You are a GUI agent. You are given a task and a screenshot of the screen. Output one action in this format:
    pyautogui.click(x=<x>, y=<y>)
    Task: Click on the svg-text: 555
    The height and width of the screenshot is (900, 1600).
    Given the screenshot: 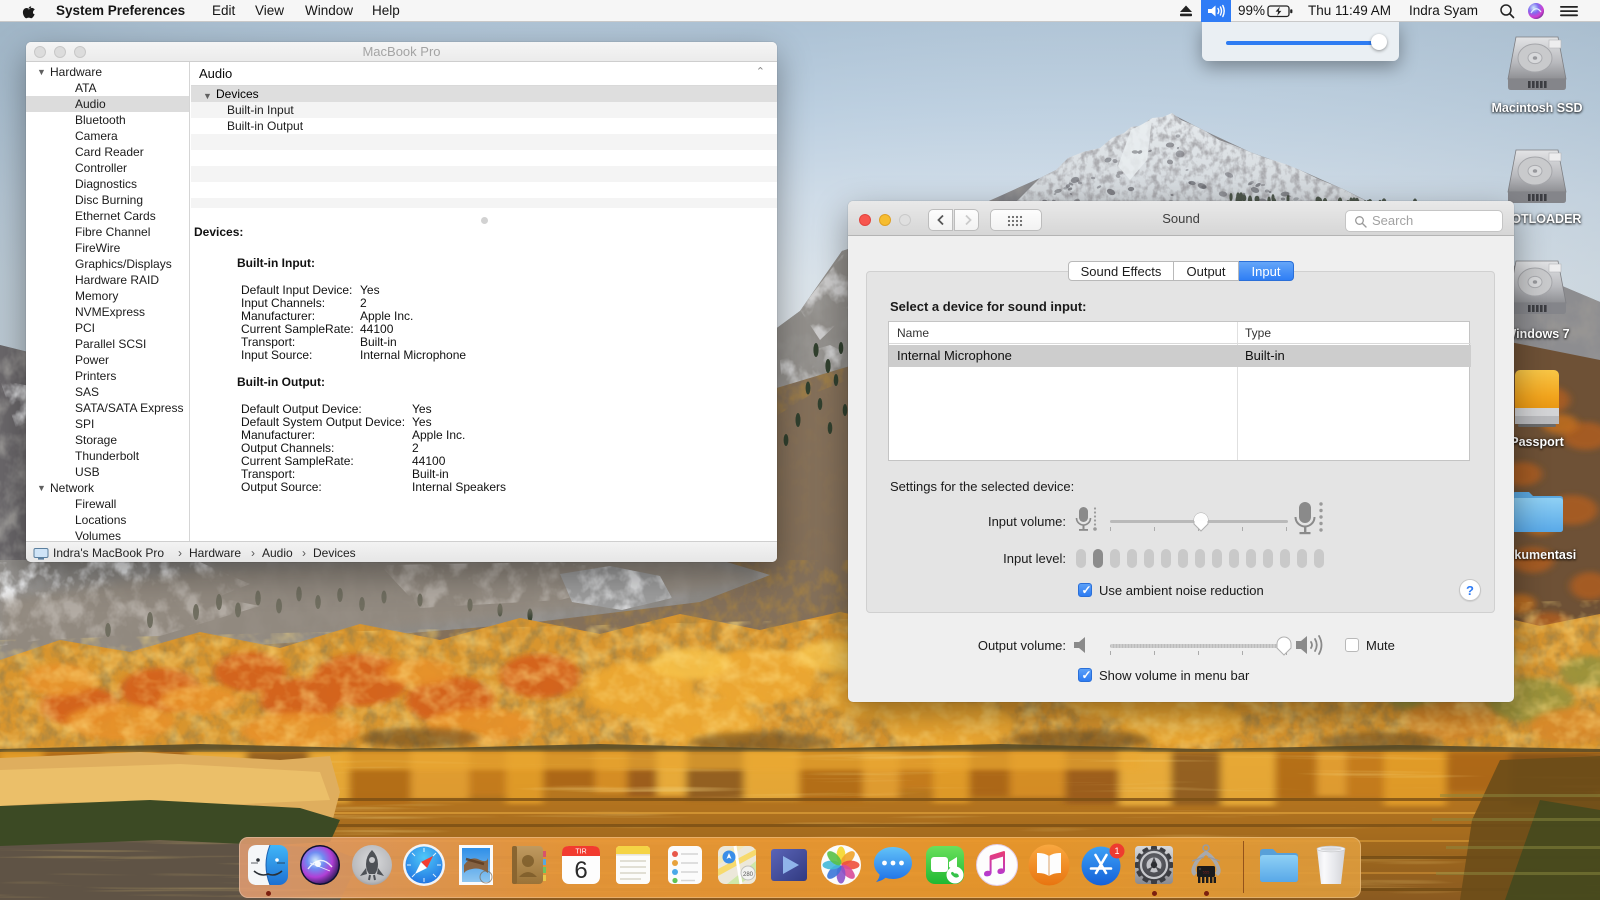 What is the action you would take?
    pyautogui.click(x=1206, y=872)
    